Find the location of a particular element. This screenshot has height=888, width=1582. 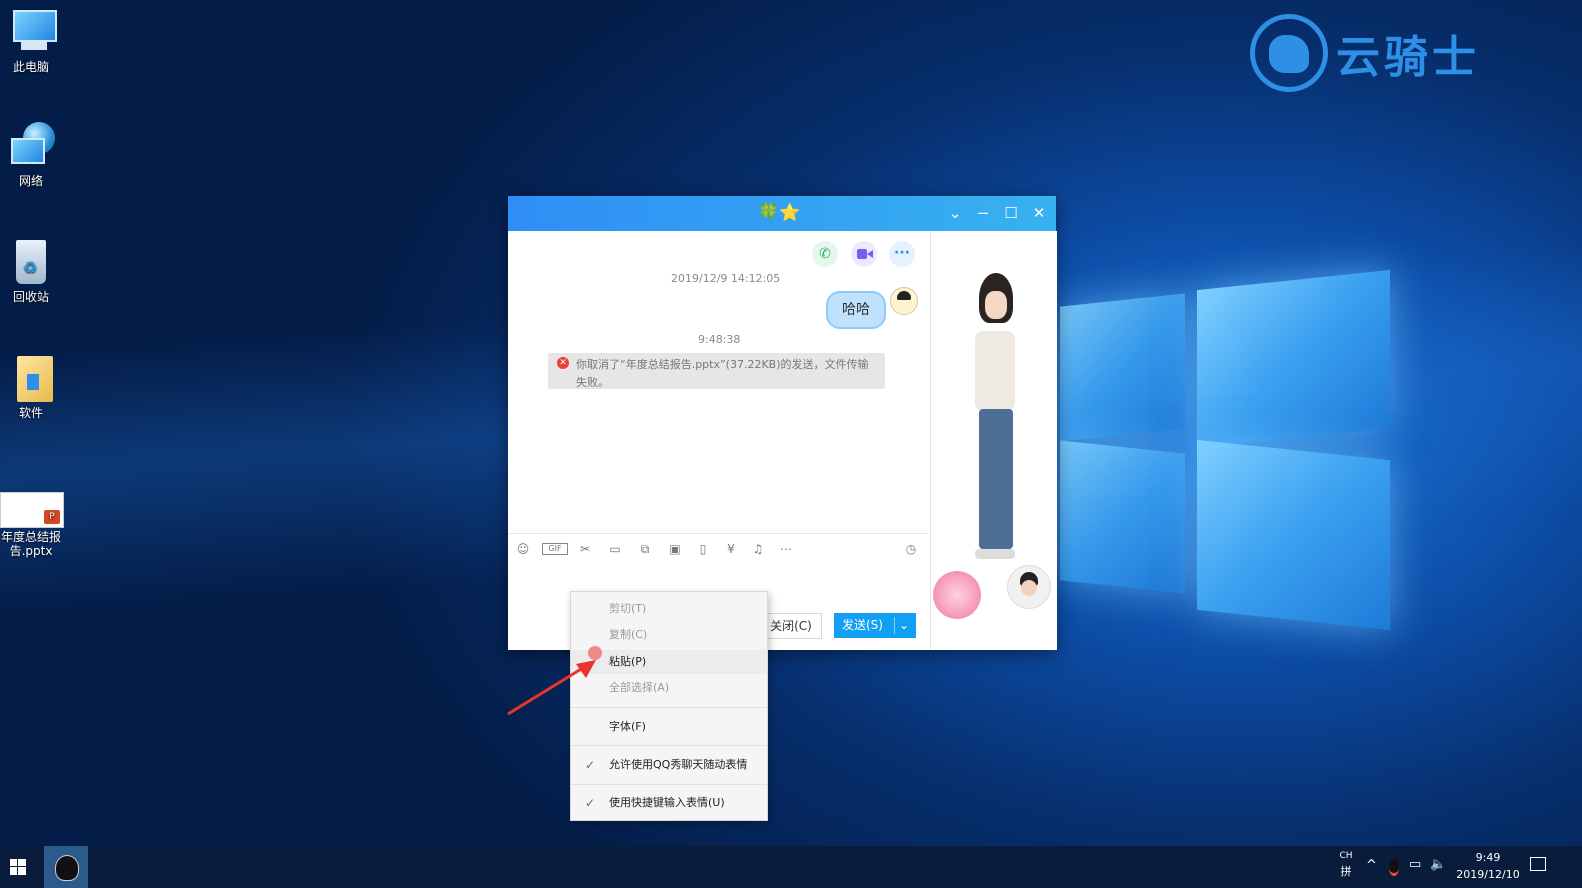

desktop-icon-software-folder: 软件 is located at coordinates (31, 387).